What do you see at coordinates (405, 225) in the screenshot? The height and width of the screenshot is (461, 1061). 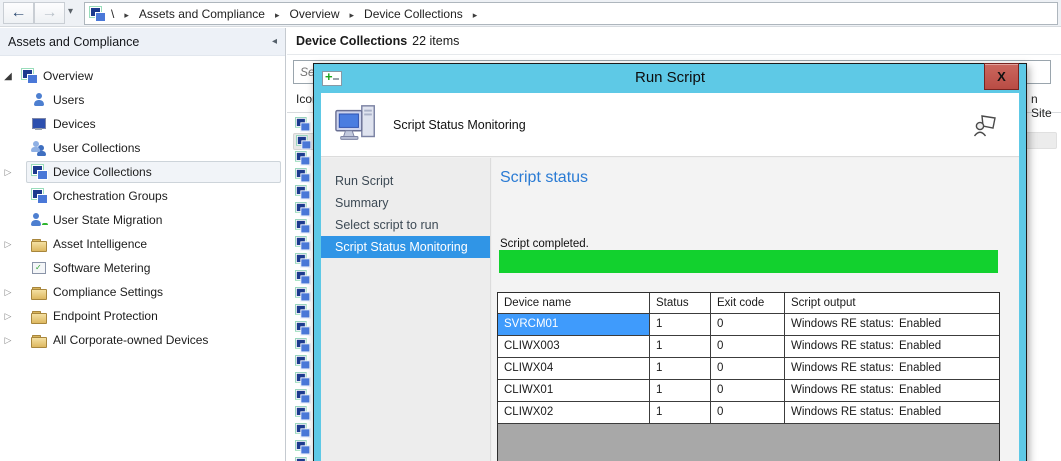 I see `wizard-nav-select-script-to-run: Select script to run` at bounding box center [405, 225].